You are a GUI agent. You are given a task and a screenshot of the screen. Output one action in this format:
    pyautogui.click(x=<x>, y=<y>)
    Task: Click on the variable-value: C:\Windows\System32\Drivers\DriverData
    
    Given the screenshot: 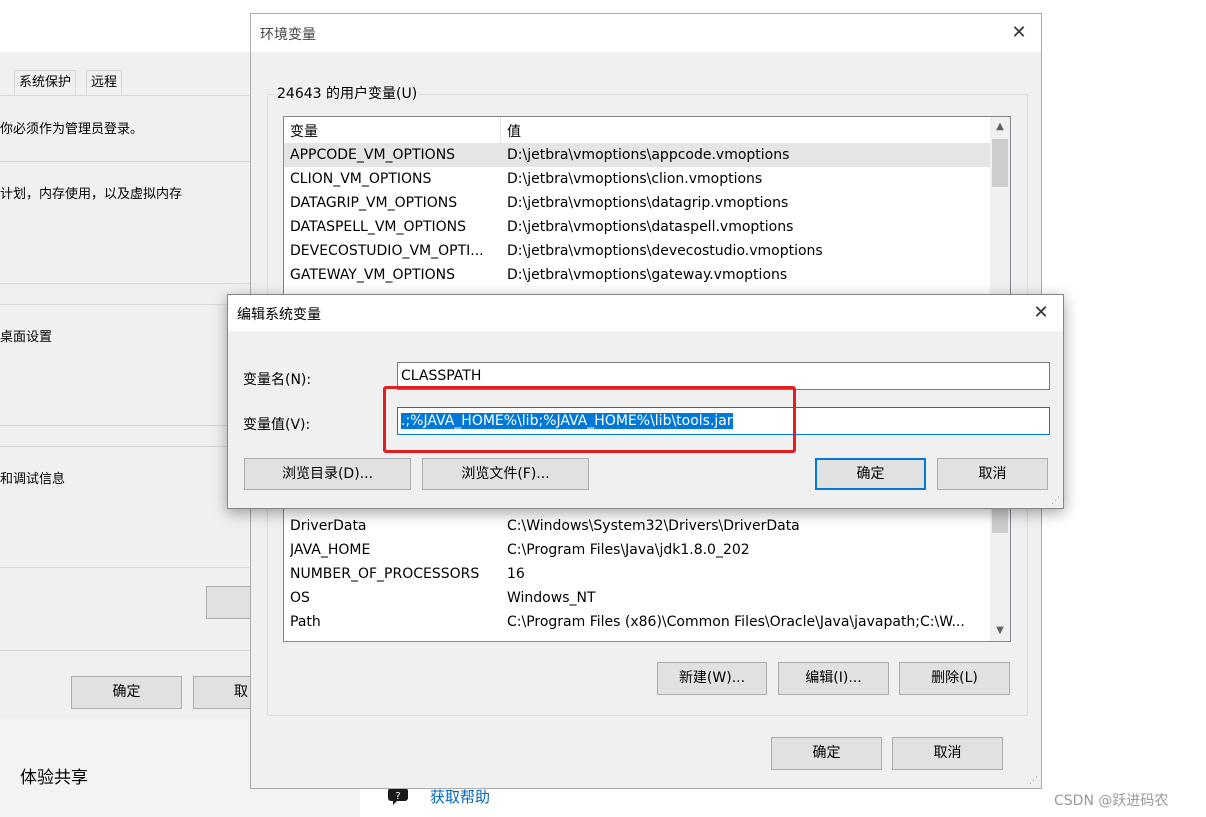 What is the action you would take?
    pyautogui.click(x=653, y=526)
    